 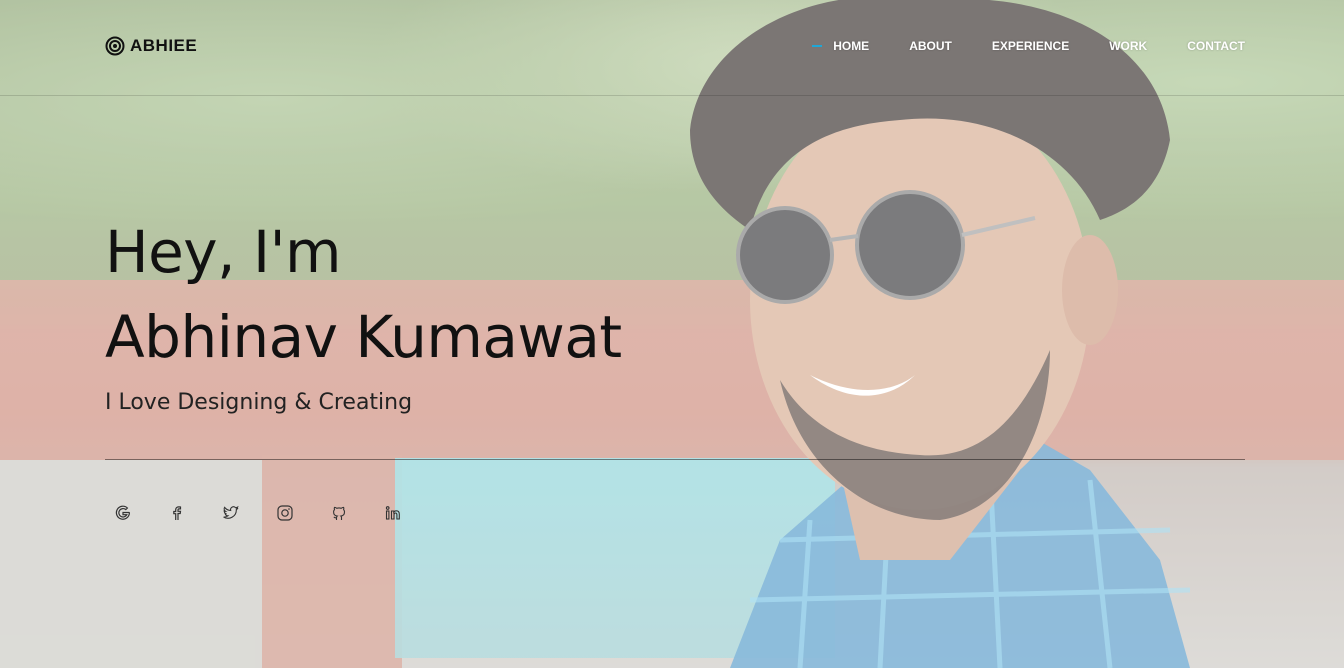 What do you see at coordinates (363, 295) in the screenshot?
I see `hero-heading: Hey, I'm Abhinav Kumawat` at bounding box center [363, 295].